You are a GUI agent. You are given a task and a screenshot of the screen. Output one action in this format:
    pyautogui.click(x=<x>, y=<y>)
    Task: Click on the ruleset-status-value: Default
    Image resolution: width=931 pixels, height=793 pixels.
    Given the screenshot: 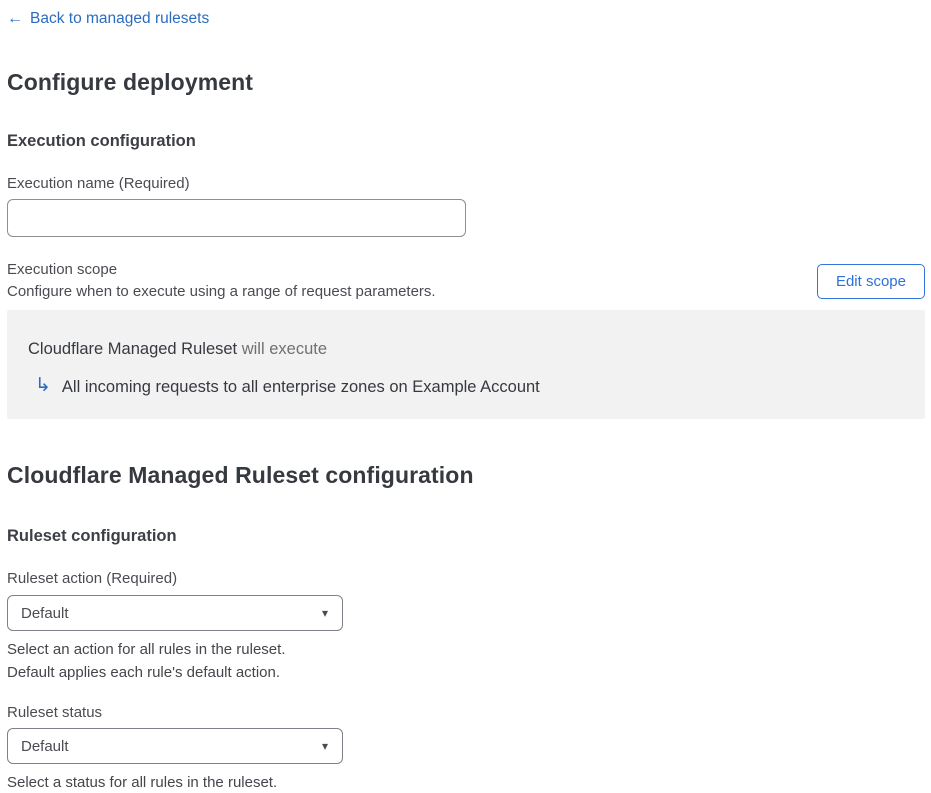 What is the action you would take?
    pyautogui.click(x=45, y=746)
    